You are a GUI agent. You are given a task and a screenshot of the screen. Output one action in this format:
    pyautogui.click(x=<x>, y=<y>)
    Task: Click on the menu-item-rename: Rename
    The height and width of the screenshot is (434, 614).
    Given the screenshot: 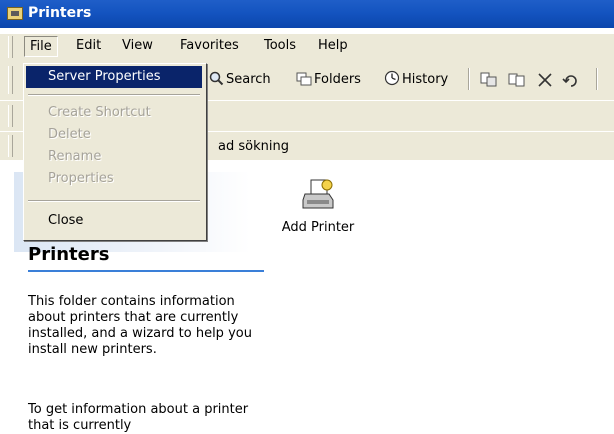 What is the action you would take?
    pyautogui.click(x=114, y=157)
    